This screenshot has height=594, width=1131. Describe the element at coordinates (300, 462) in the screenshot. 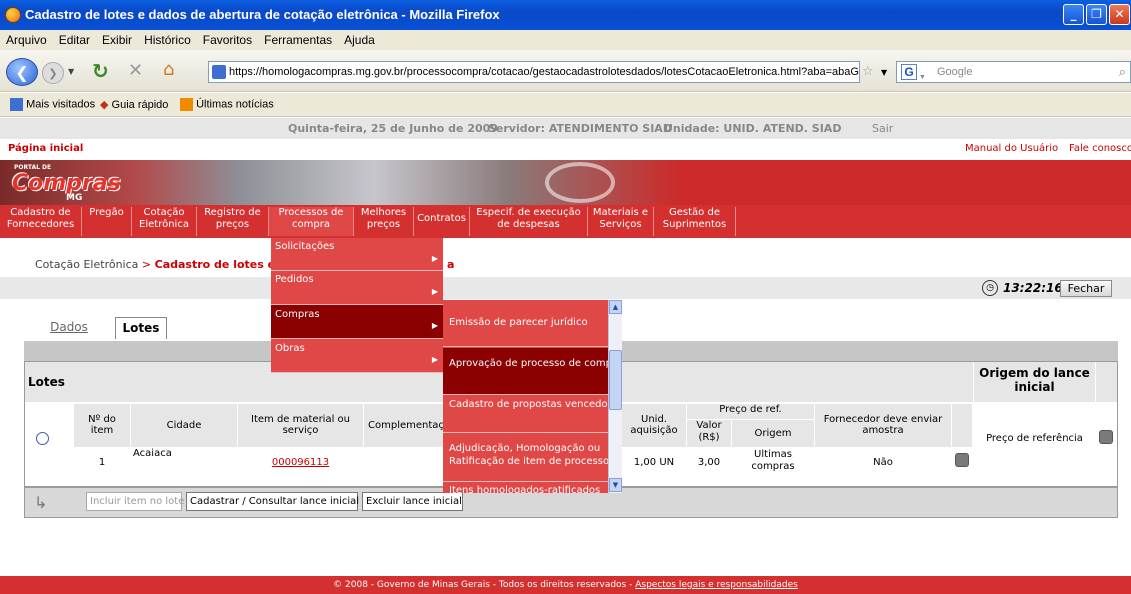

I see `cell-item-link: 000096113` at that location.